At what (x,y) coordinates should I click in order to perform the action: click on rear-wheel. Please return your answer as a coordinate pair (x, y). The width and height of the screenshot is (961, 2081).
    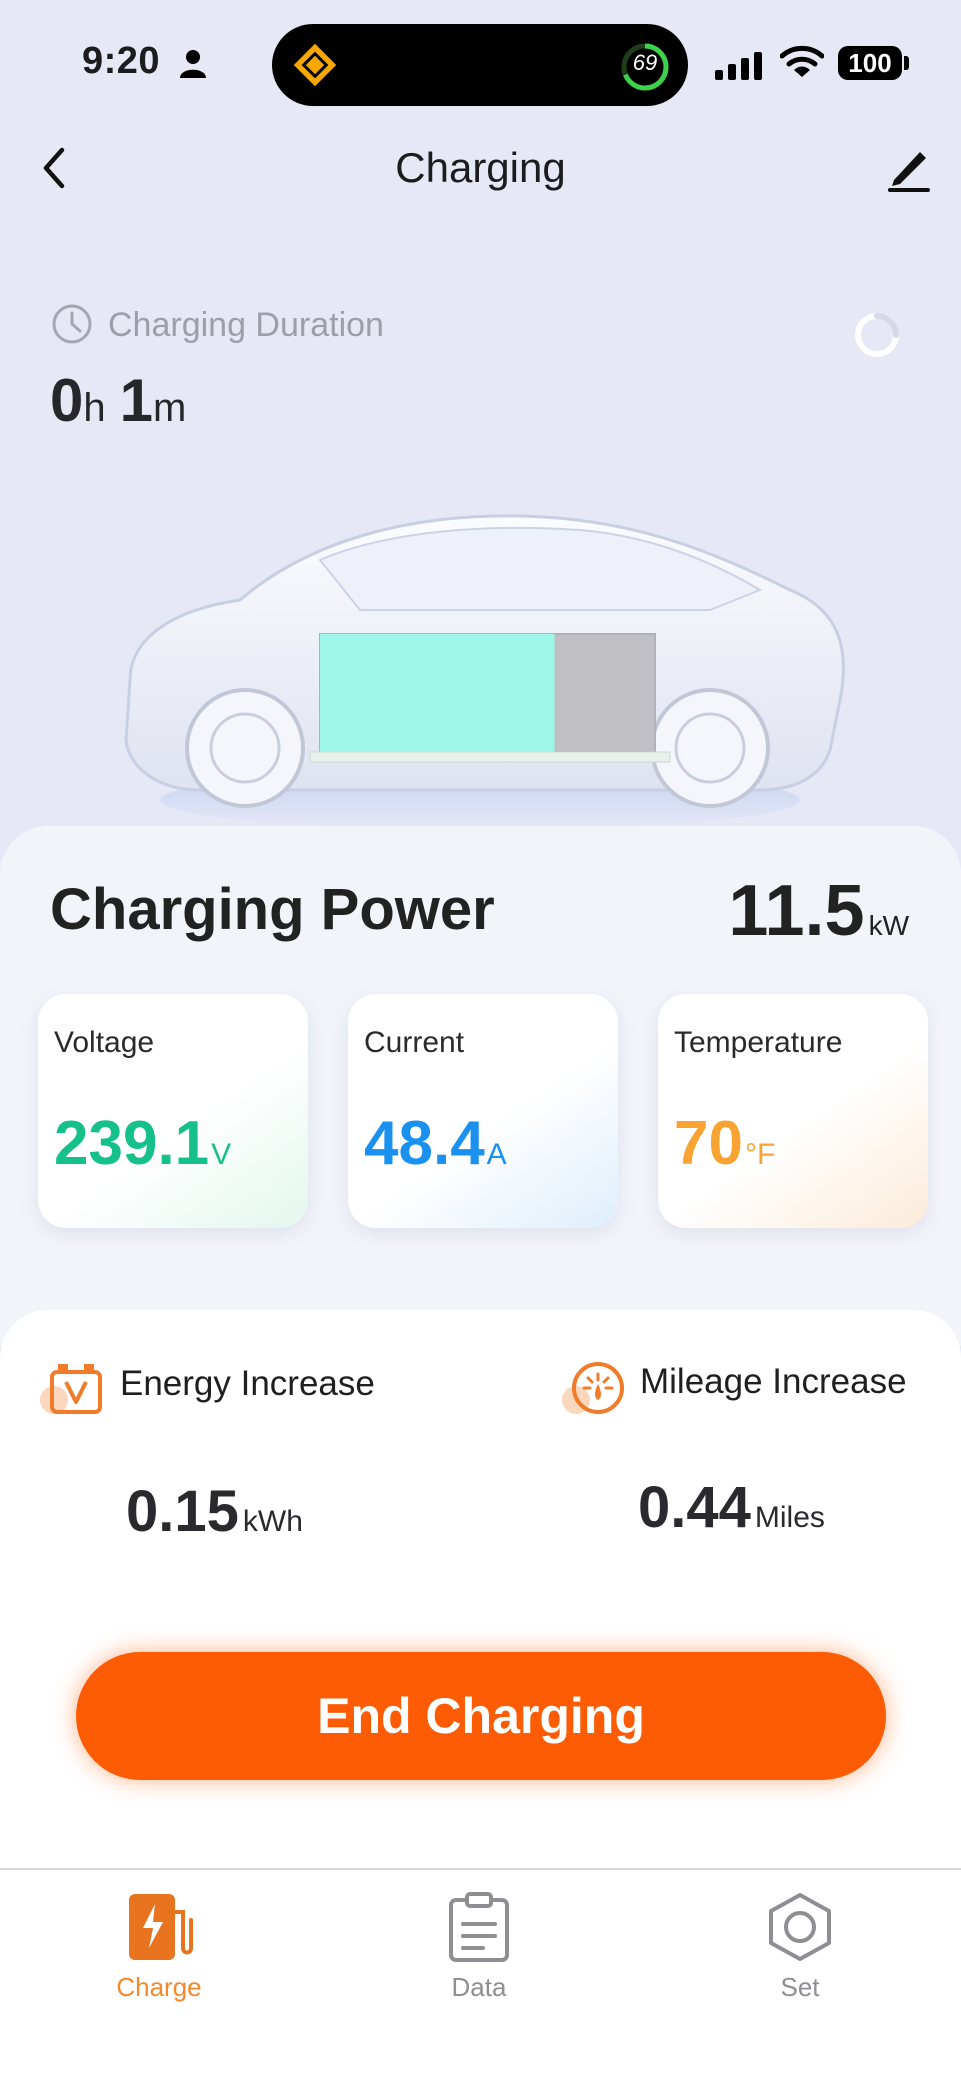
    Looking at the image, I should click on (245, 748).